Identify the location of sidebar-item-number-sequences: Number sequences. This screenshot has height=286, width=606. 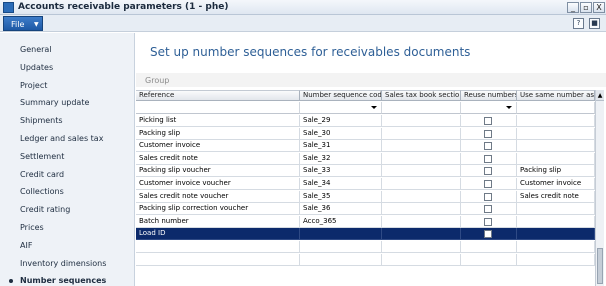
(63, 280).